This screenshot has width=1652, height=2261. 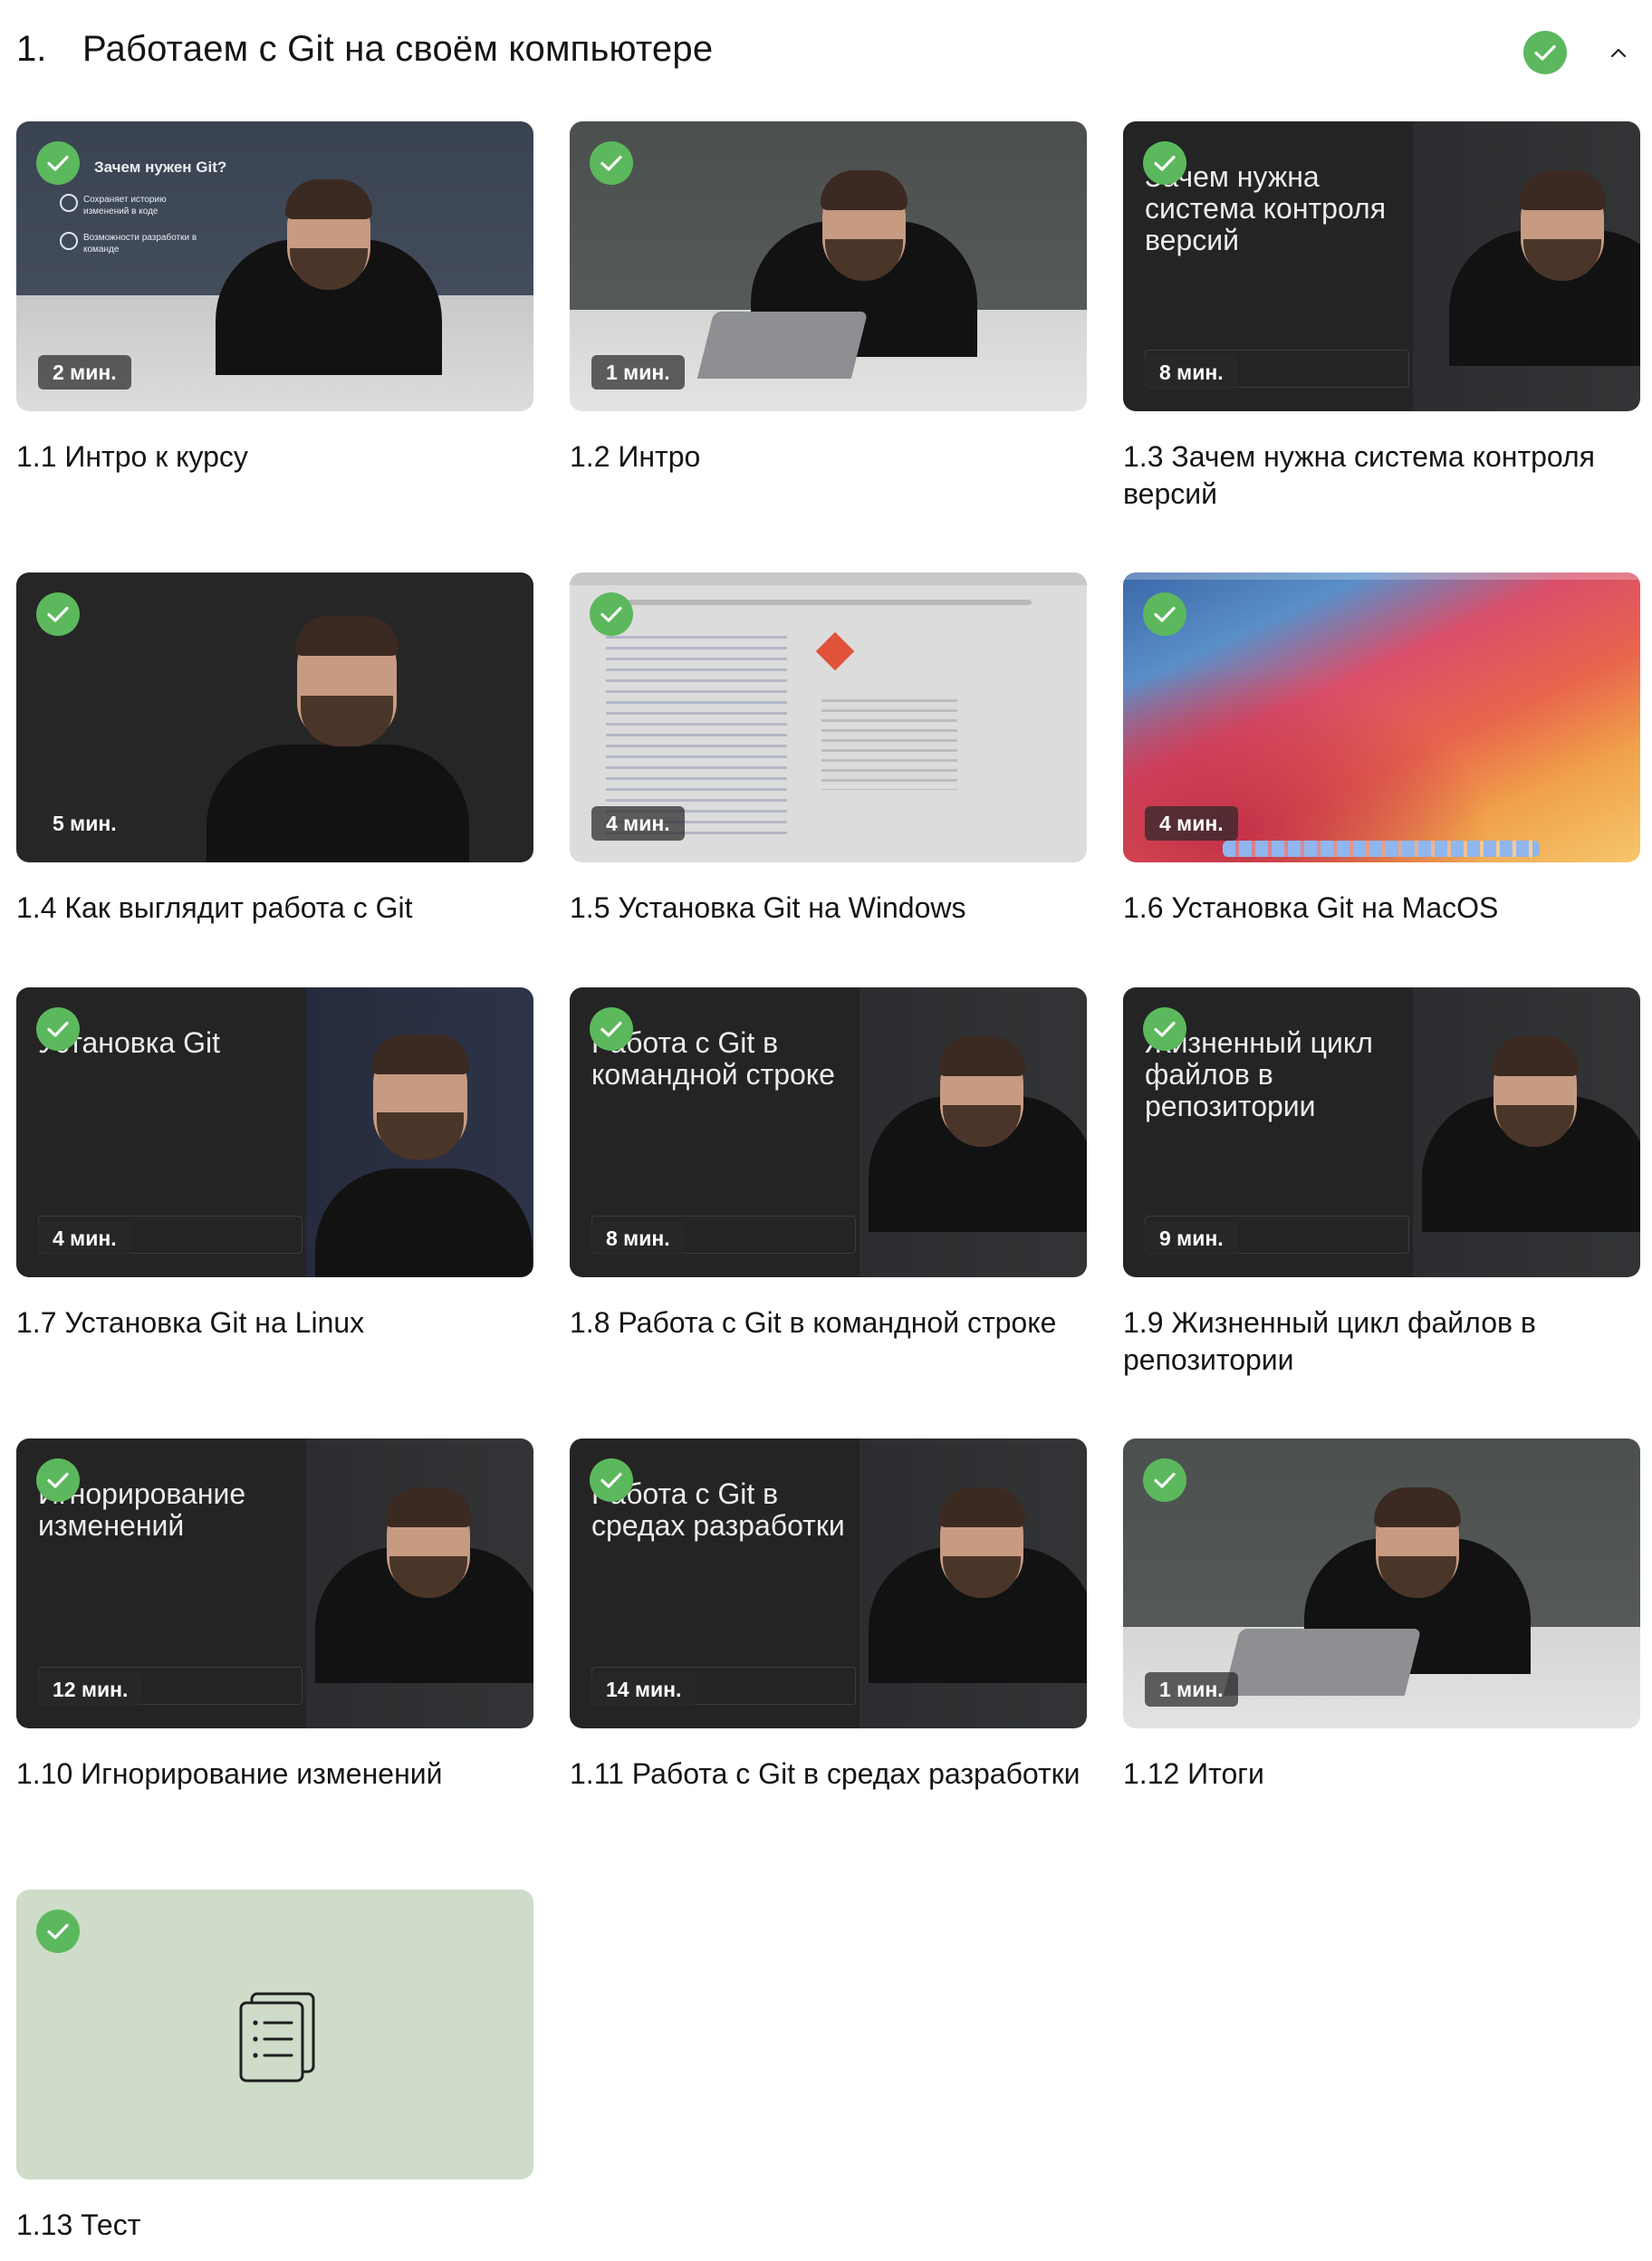 I want to click on menu-bar, so click(x=1381, y=576).